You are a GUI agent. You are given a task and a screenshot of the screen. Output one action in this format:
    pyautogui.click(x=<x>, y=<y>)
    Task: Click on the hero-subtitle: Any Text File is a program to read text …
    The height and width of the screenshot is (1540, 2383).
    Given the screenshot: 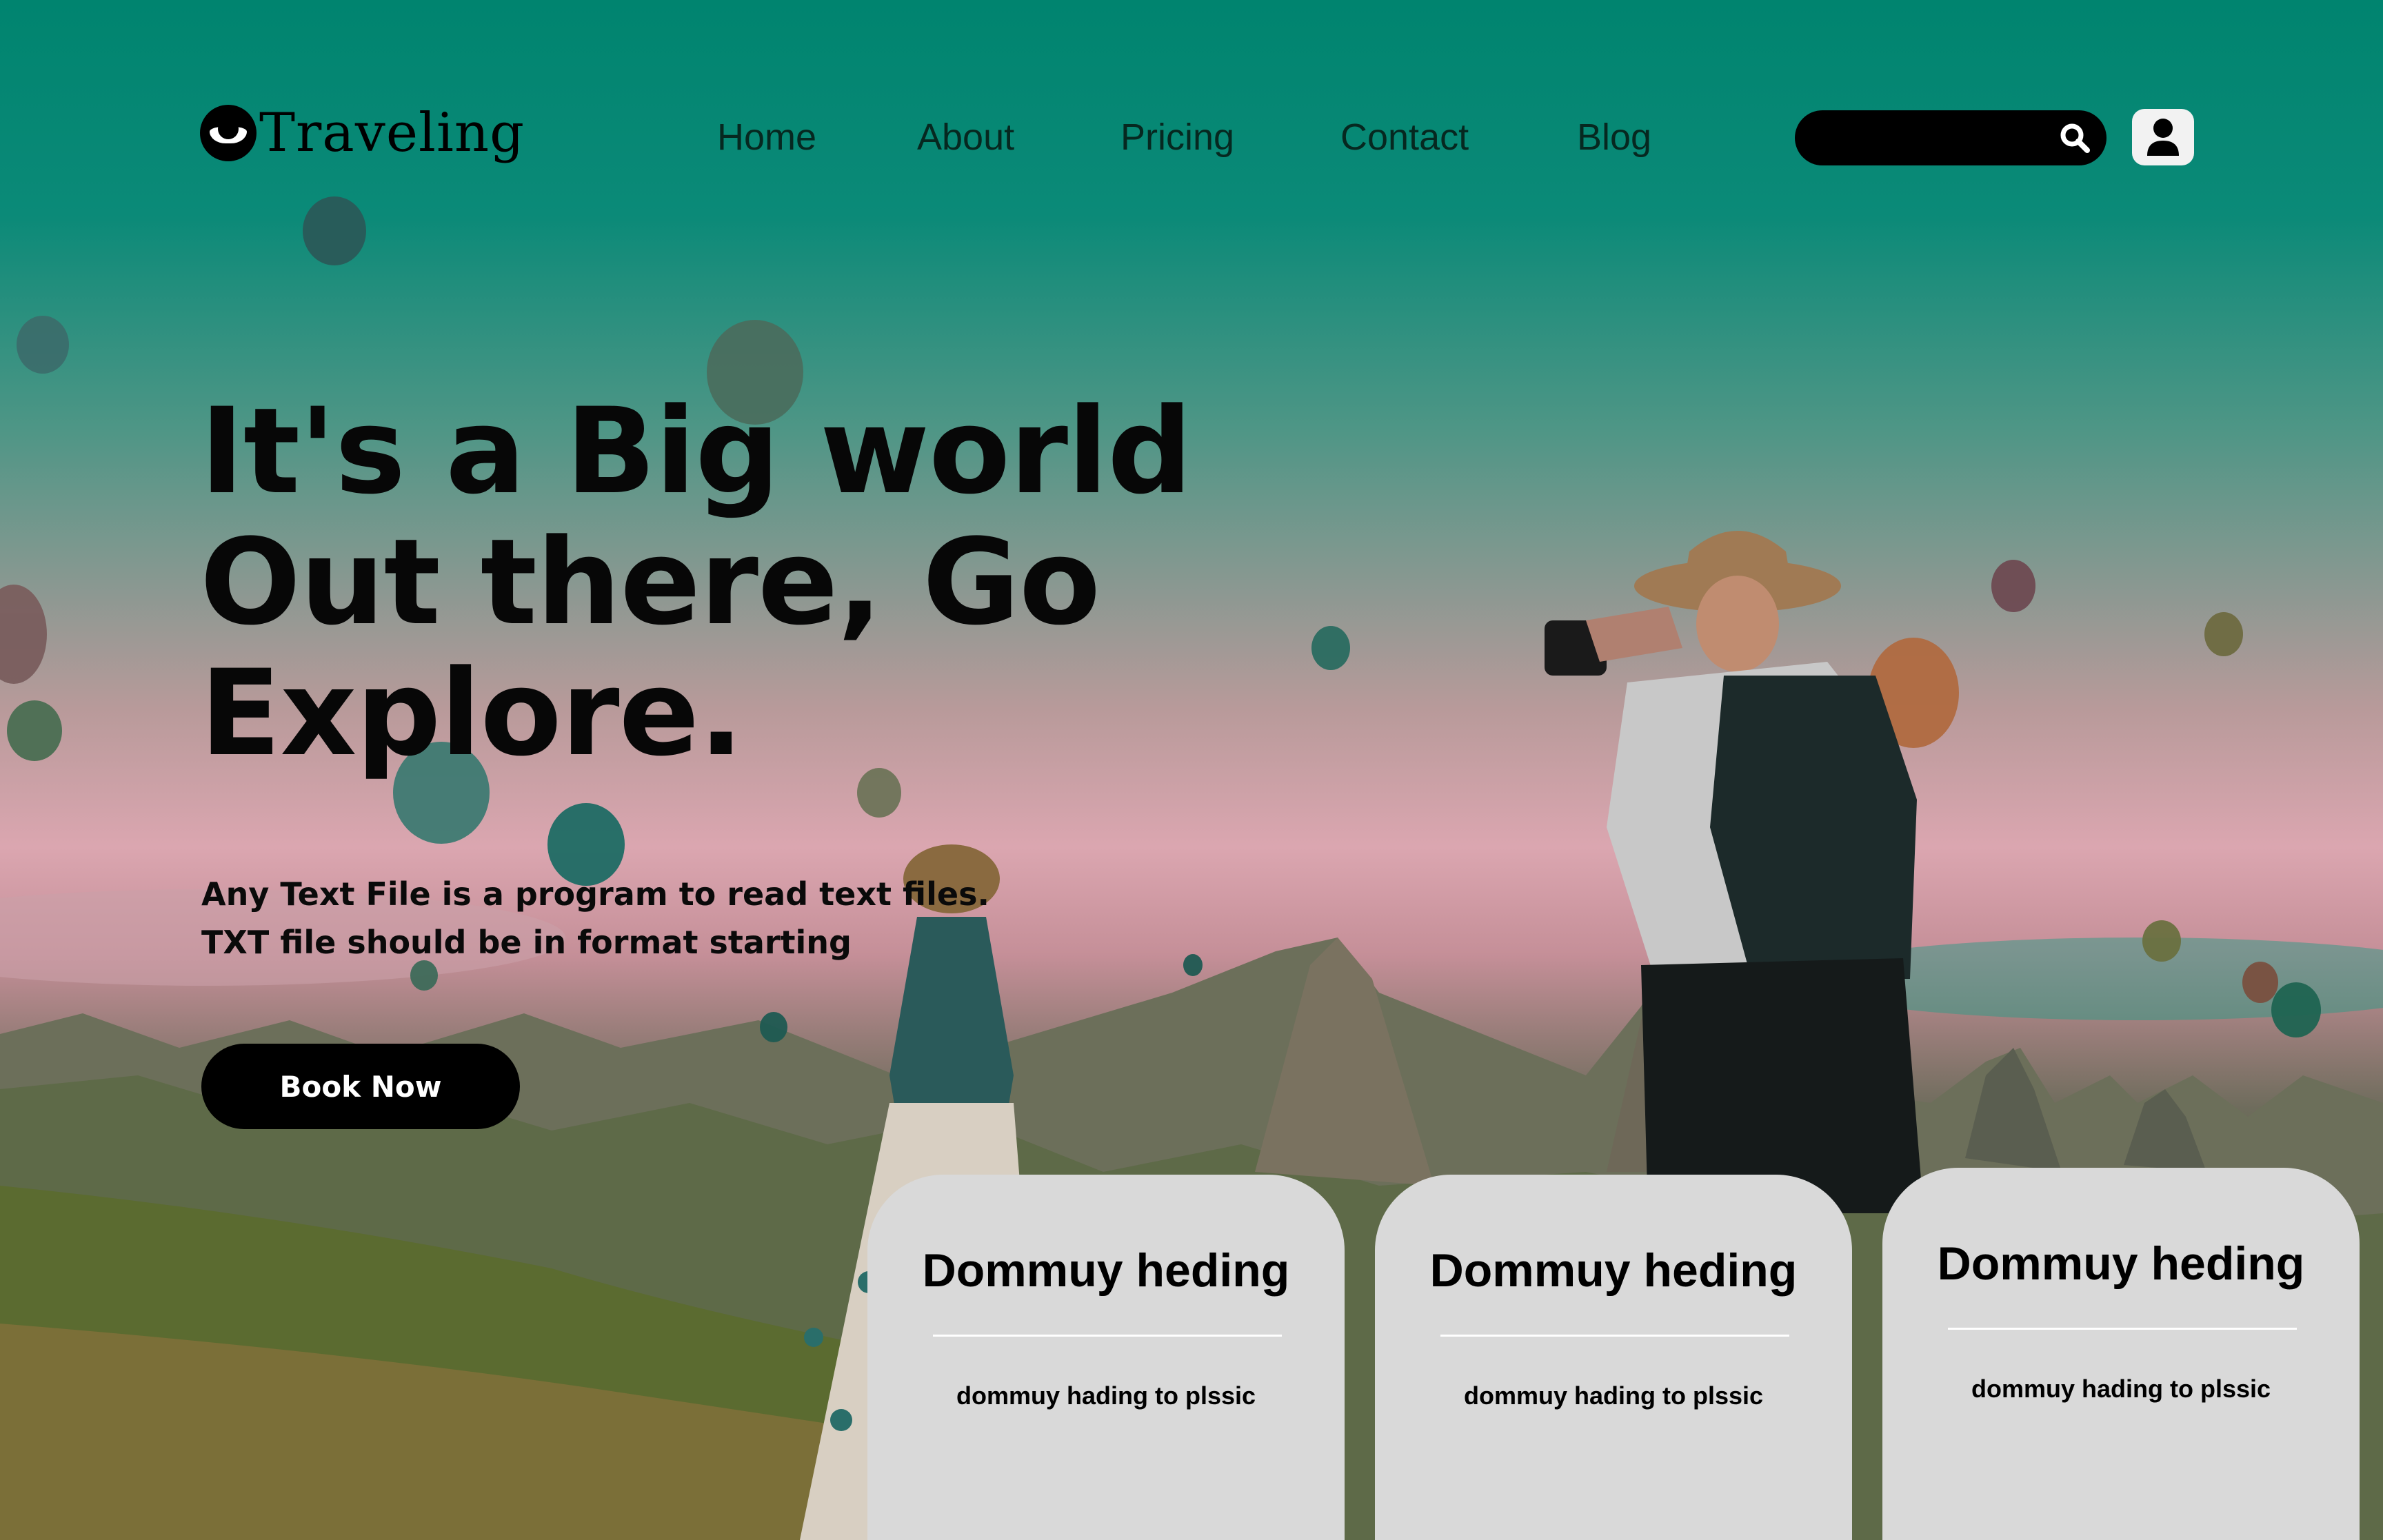 What is the action you would take?
    pyautogui.click(x=595, y=918)
    